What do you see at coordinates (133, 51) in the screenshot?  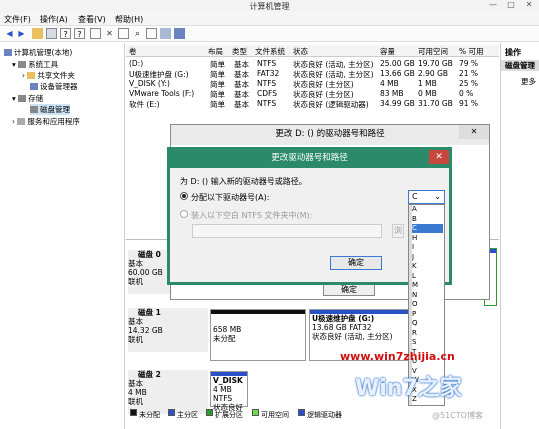 I see `col-volume: 卷` at bounding box center [133, 51].